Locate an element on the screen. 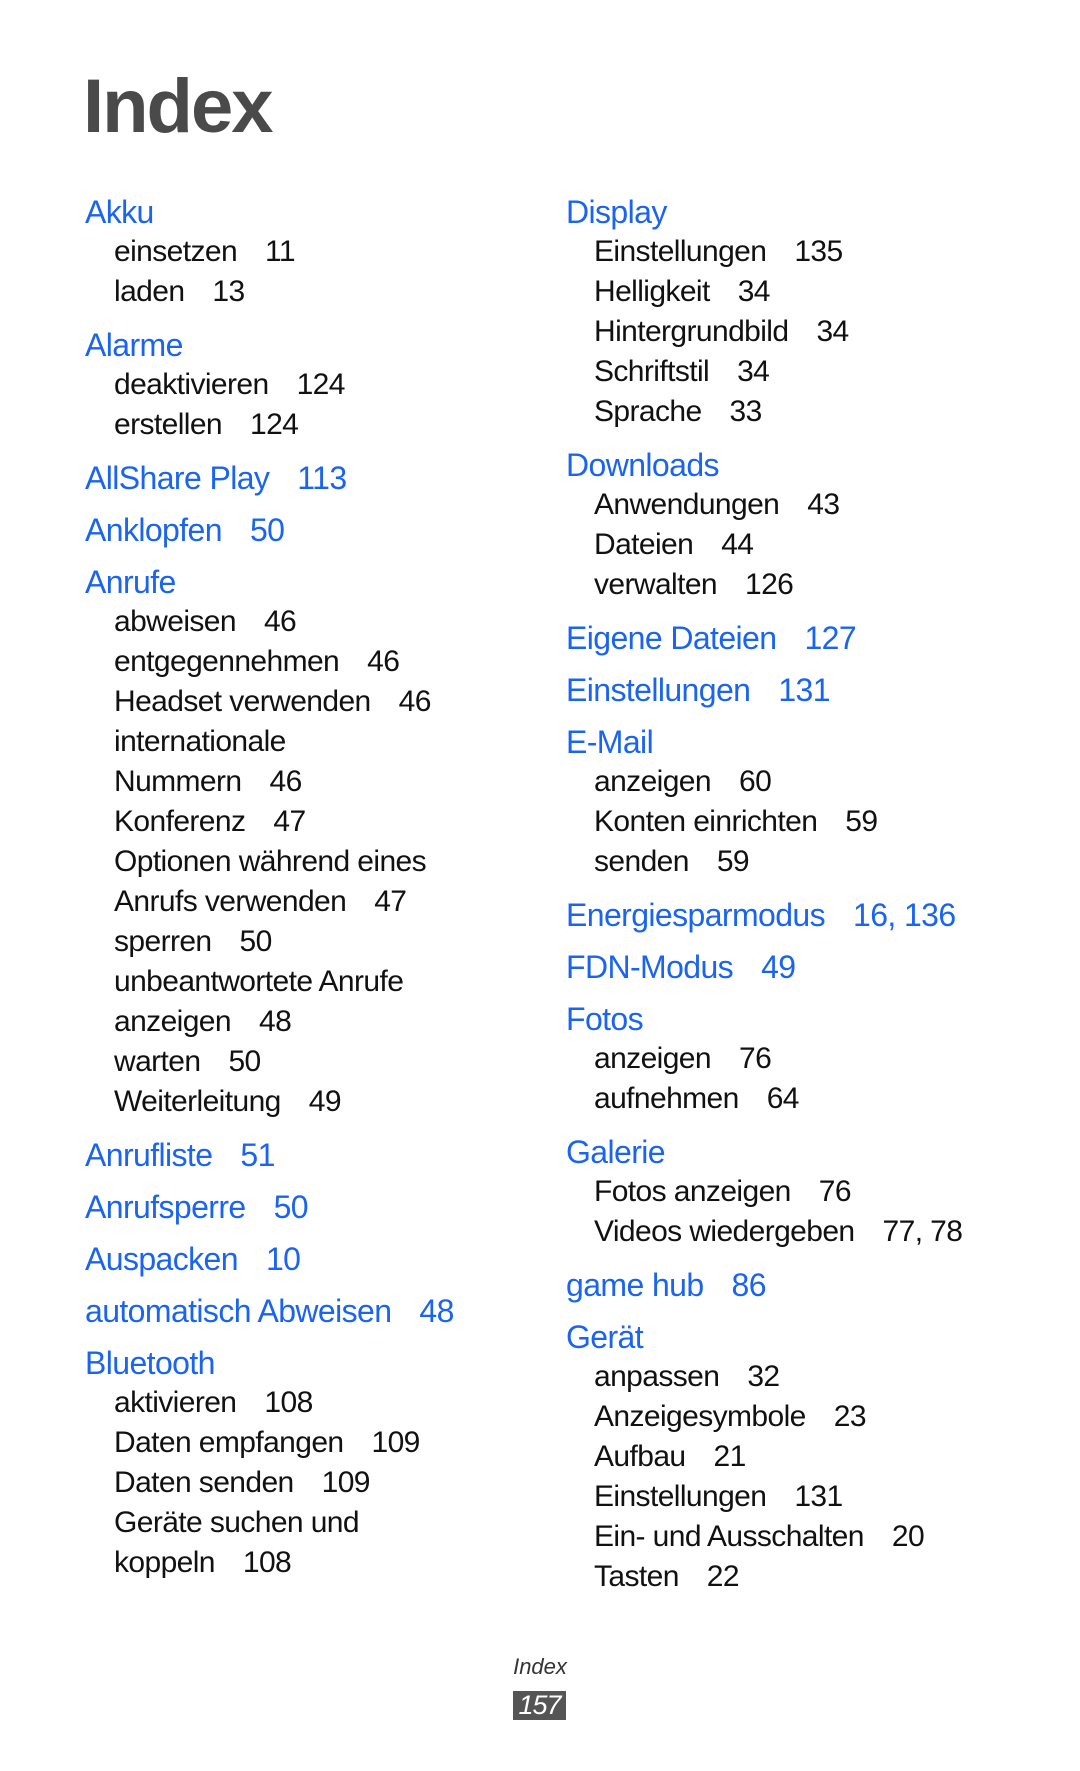 The height and width of the screenshot is (1771, 1080). index-heading: Fotos is located at coordinates (801, 1019).